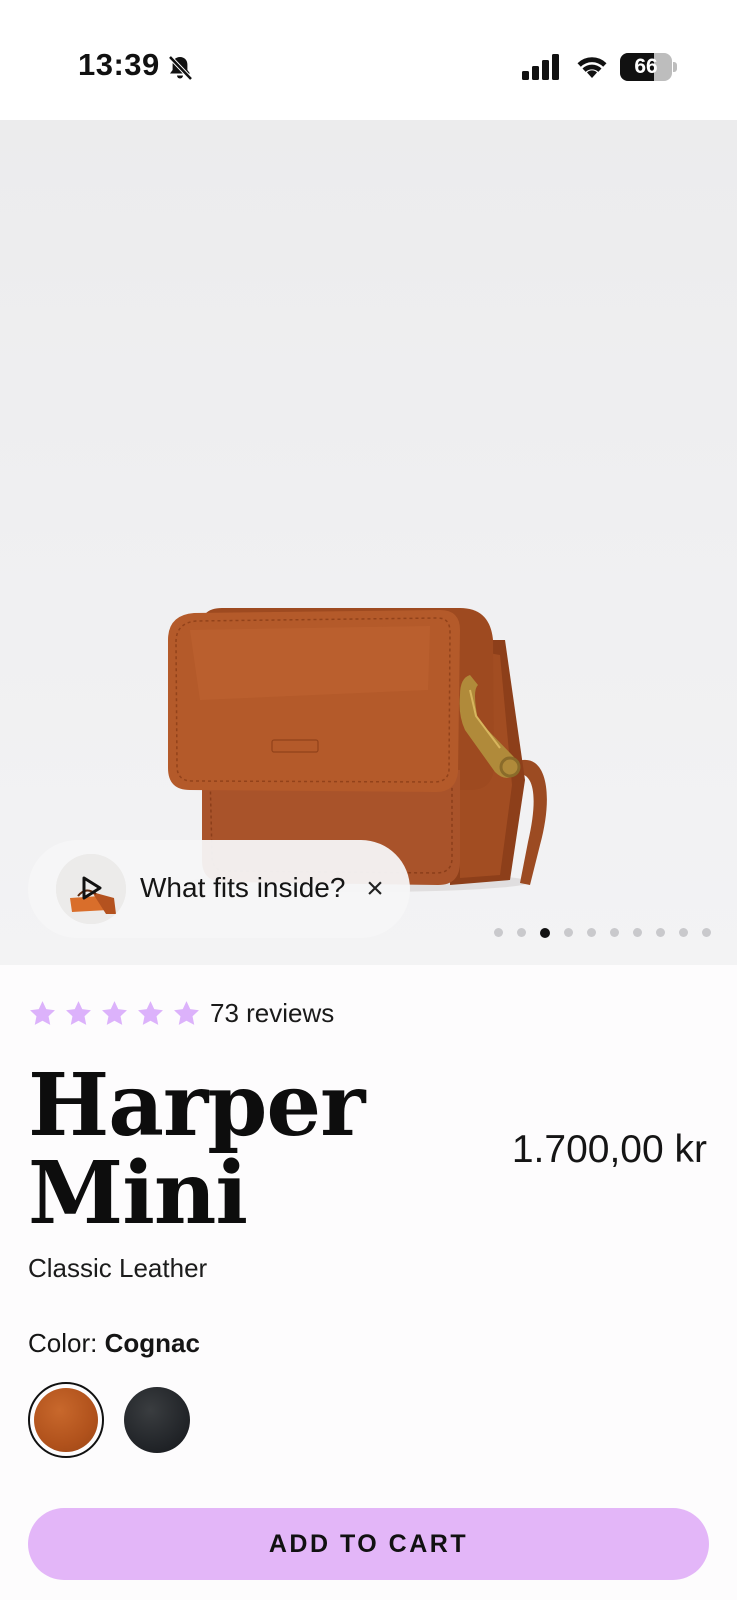 Image resolution: width=737 pixels, height=1600 pixels. Describe the element at coordinates (180, 68) in the screenshot. I see `bell-slash-icon` at that location.